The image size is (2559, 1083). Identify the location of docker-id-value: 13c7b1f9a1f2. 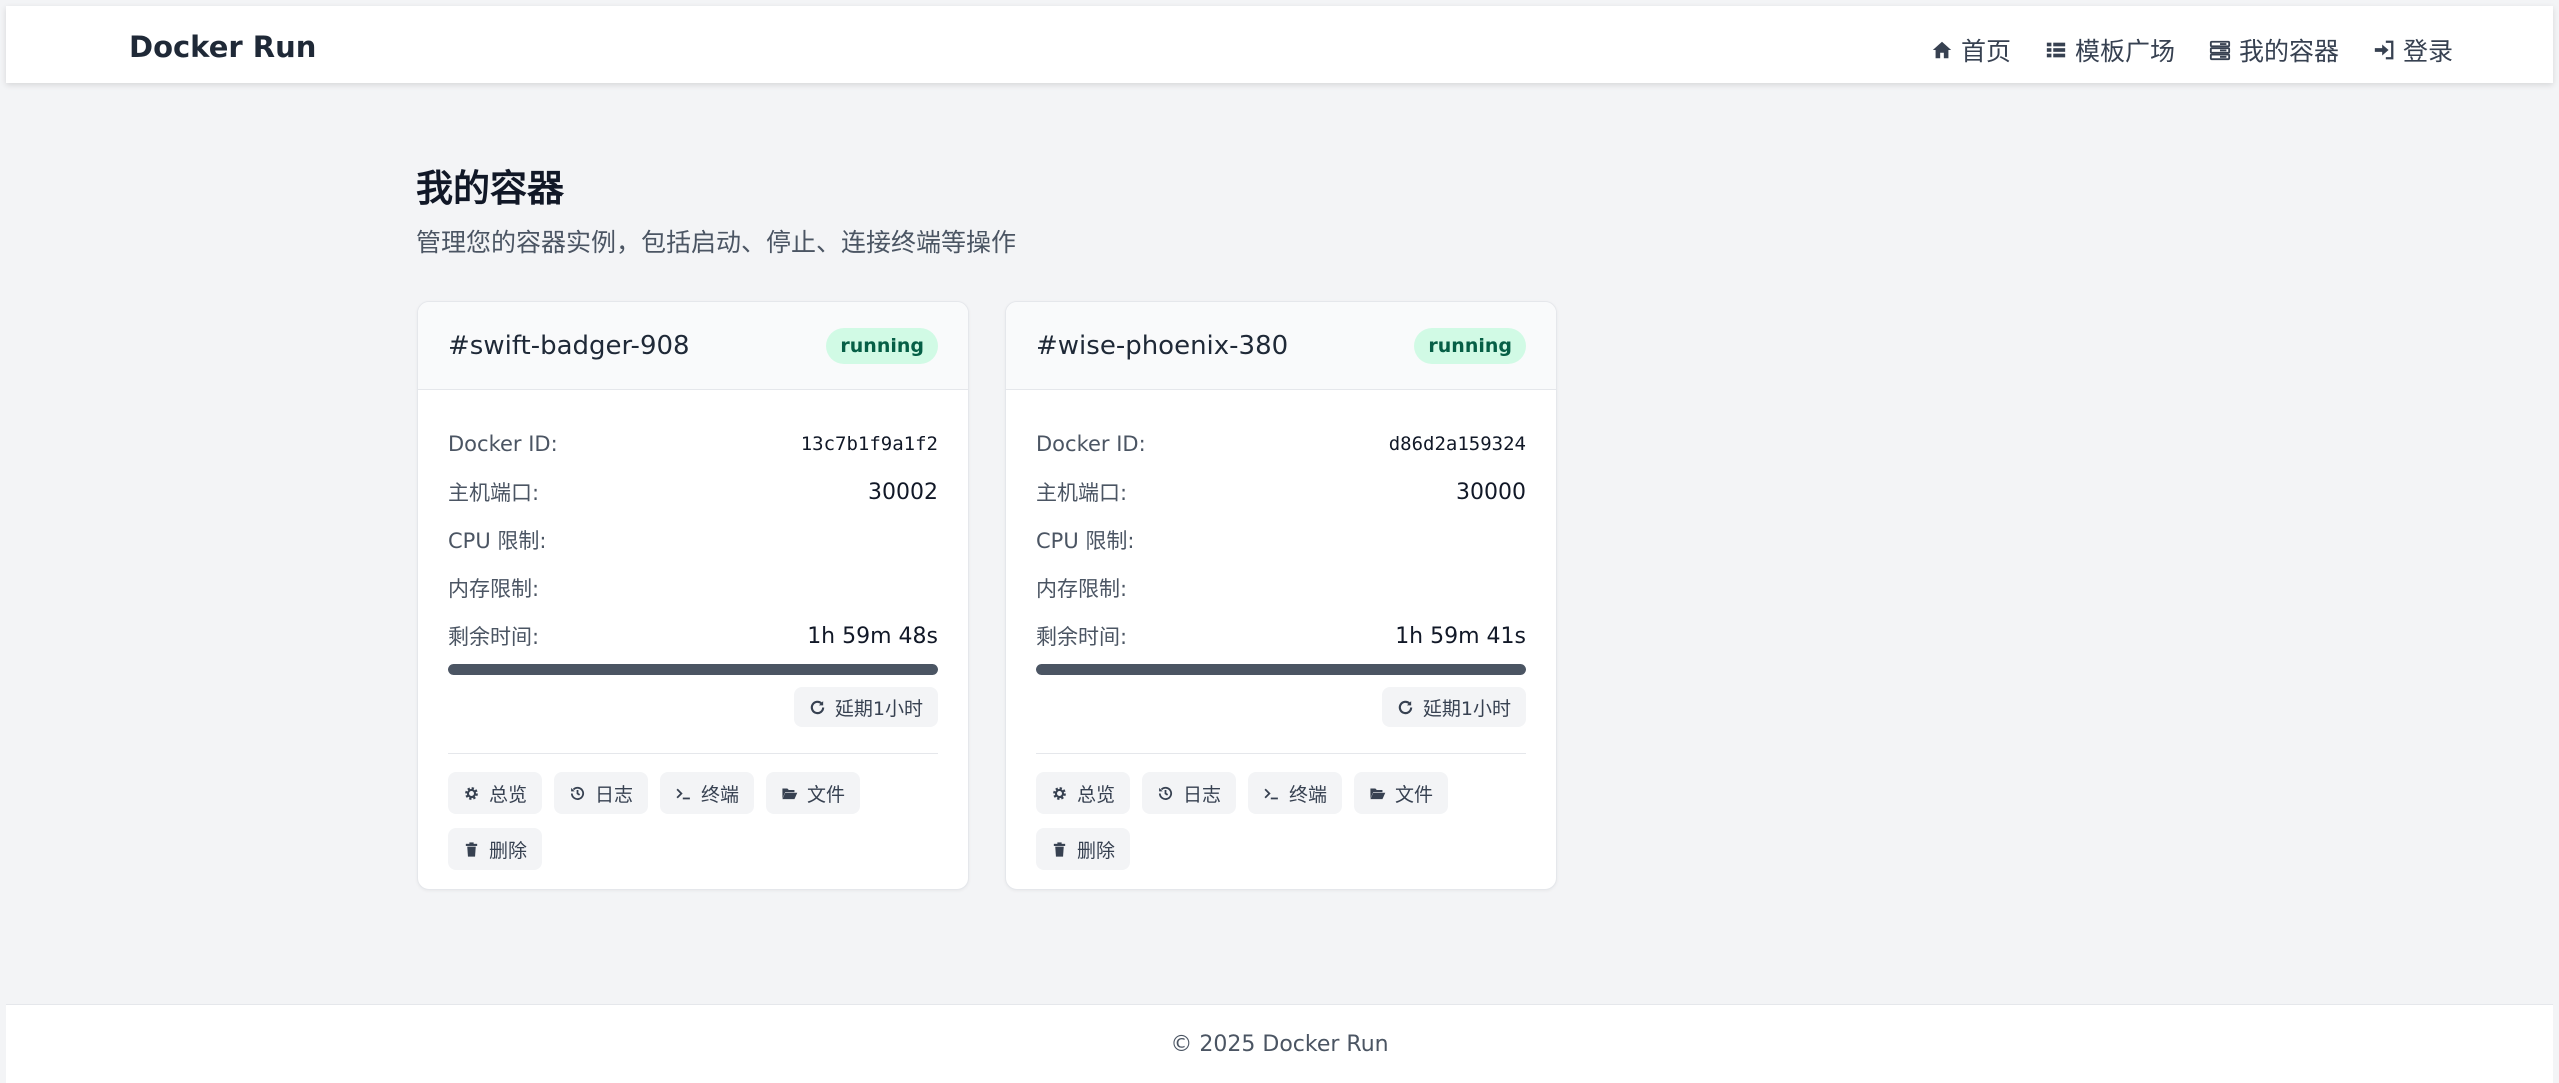
(869, 444).